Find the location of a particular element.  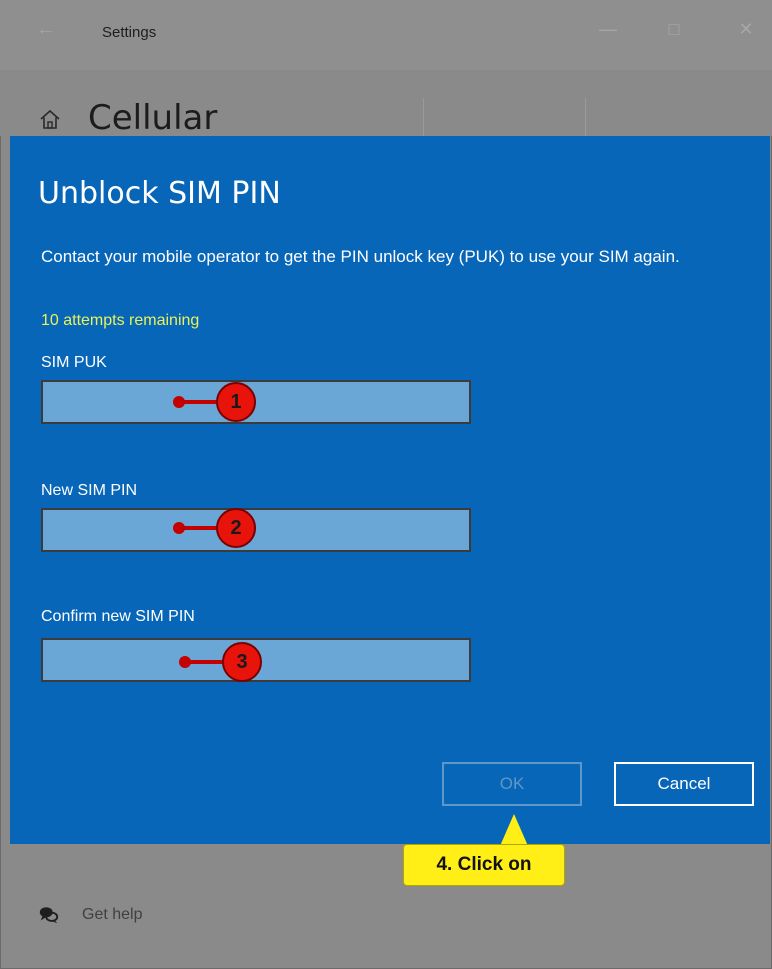

dialog-title: Unblock SIM PIN is located at coordinates (159, 193).